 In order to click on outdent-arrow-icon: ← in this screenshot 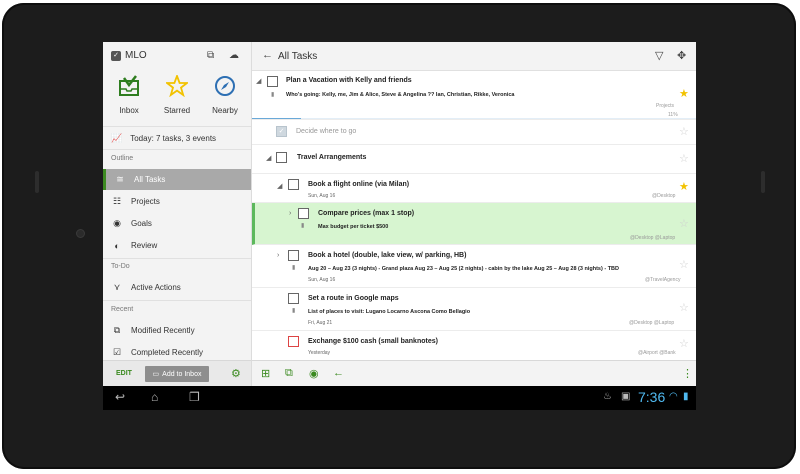, I will do `click(338, 373)`.